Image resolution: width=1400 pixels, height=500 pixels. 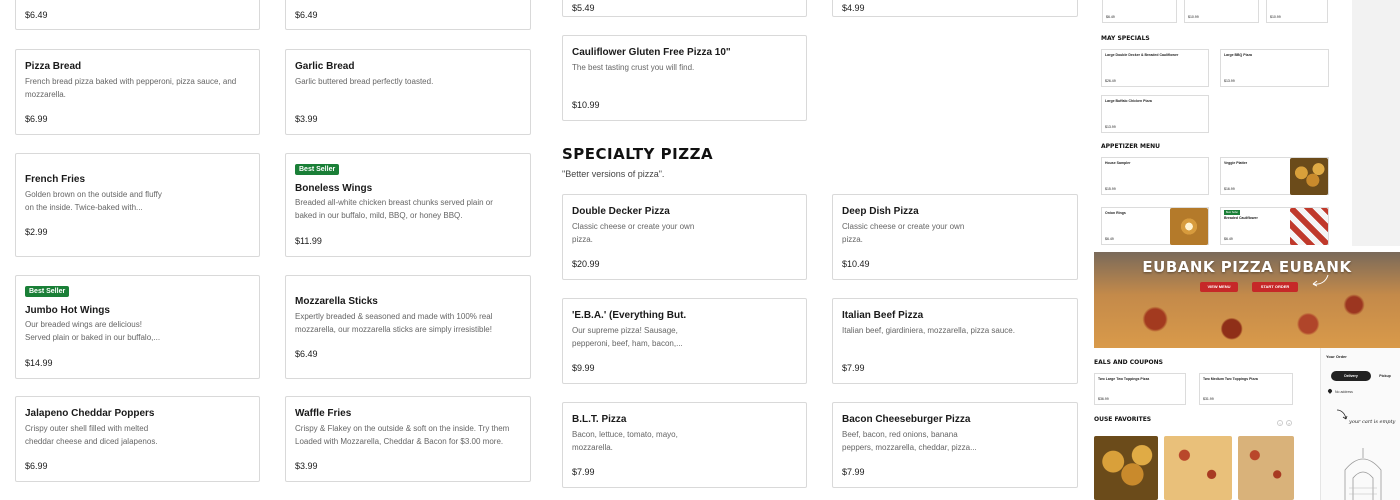 What do you see at coordinates (1246, 389) in the screenshot?
I see `preview-deal-card: Two Medium Two Toppings Pizza $31.99` at bounding box center [1246, 389].